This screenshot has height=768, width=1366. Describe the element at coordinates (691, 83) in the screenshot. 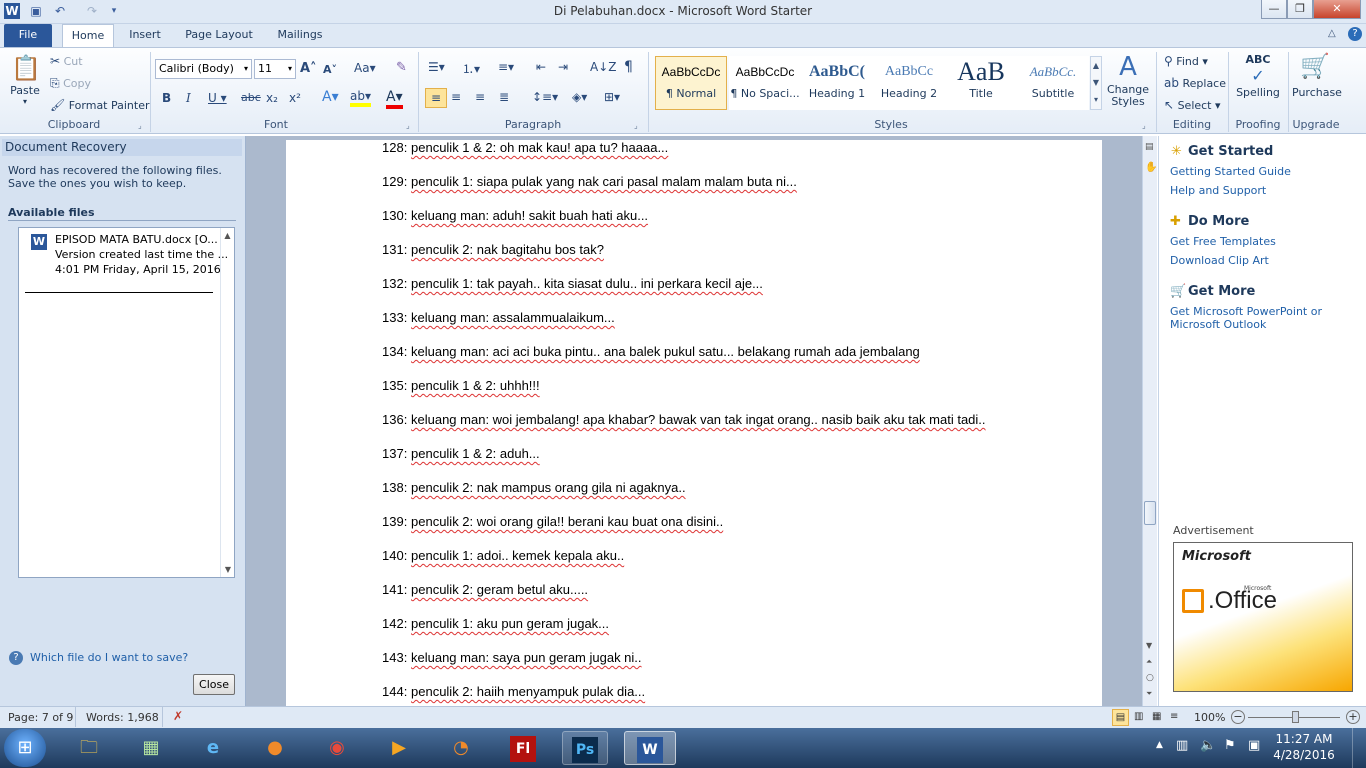

I see `style-normal: AaBbCcDc ¶ Normal` at that location.